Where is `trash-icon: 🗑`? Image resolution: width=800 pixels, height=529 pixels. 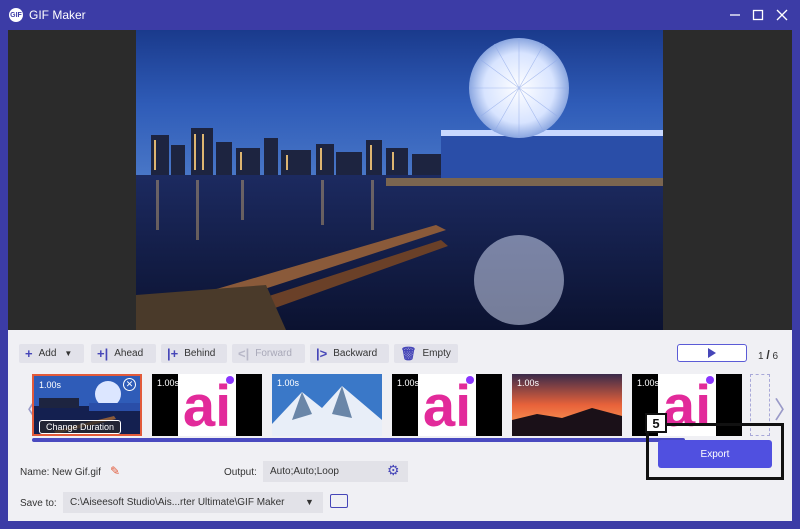 trash-icon: 🗑 is located at coordinates (408, 353).